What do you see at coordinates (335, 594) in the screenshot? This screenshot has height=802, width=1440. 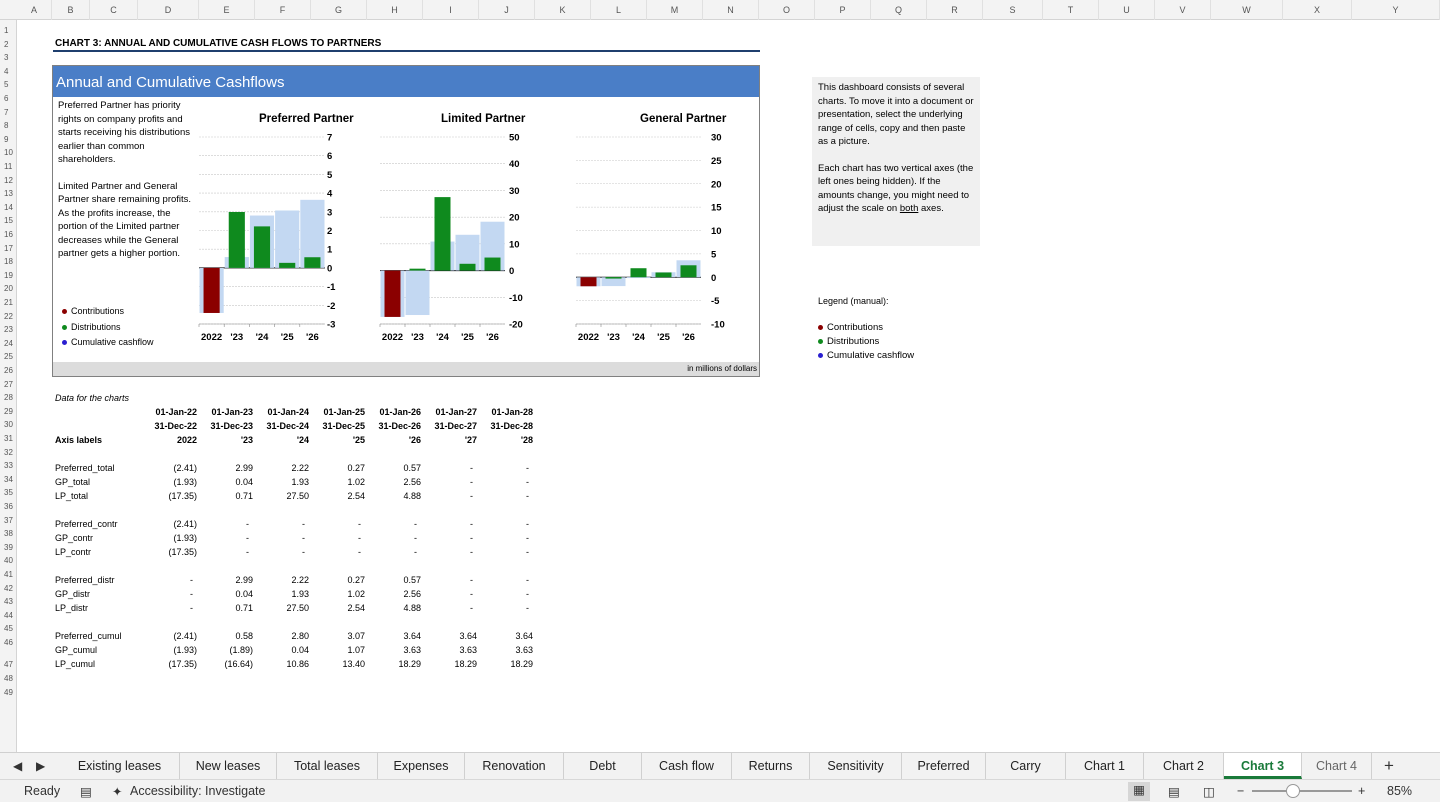 I see `value-cell: 1.02` at bounding box center [335, 594].